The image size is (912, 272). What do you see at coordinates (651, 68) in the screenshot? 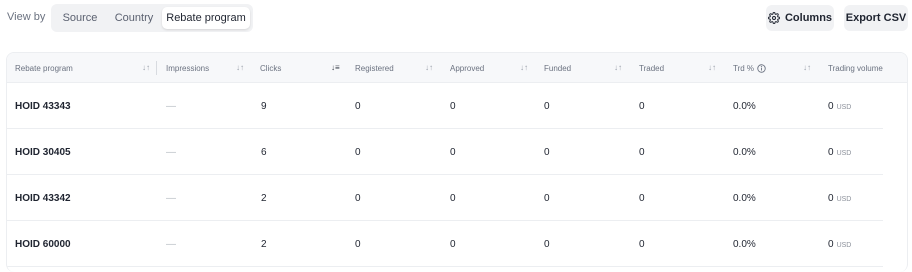
I see `col-header-traded: Traded` at bounding box center [651, 68].